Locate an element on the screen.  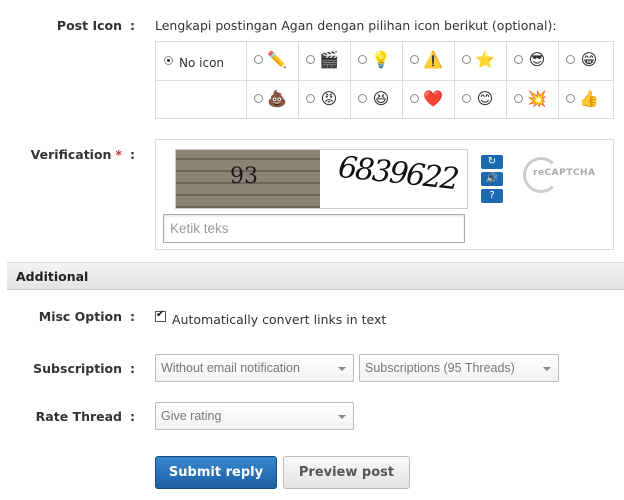
convert-links-label: Automatically convert links in text is located at coordinates (279, 319).